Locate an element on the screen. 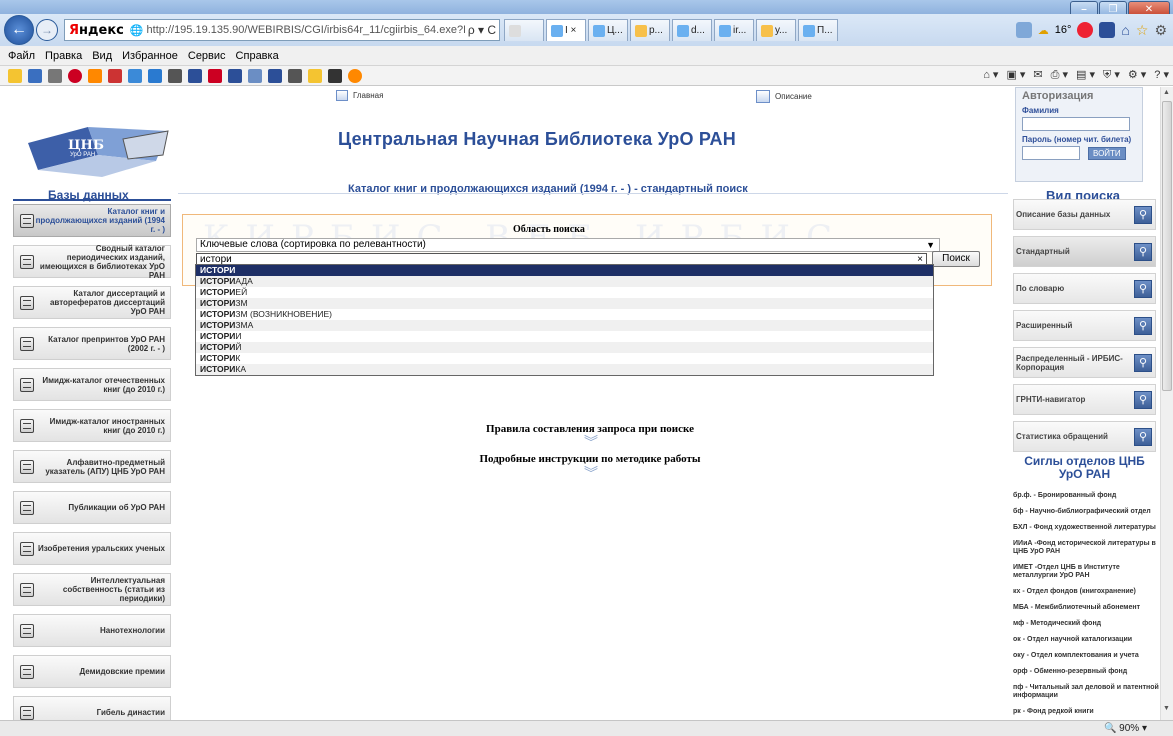  address-tools: ρ ▾ C is located at coordinates (482, 30).